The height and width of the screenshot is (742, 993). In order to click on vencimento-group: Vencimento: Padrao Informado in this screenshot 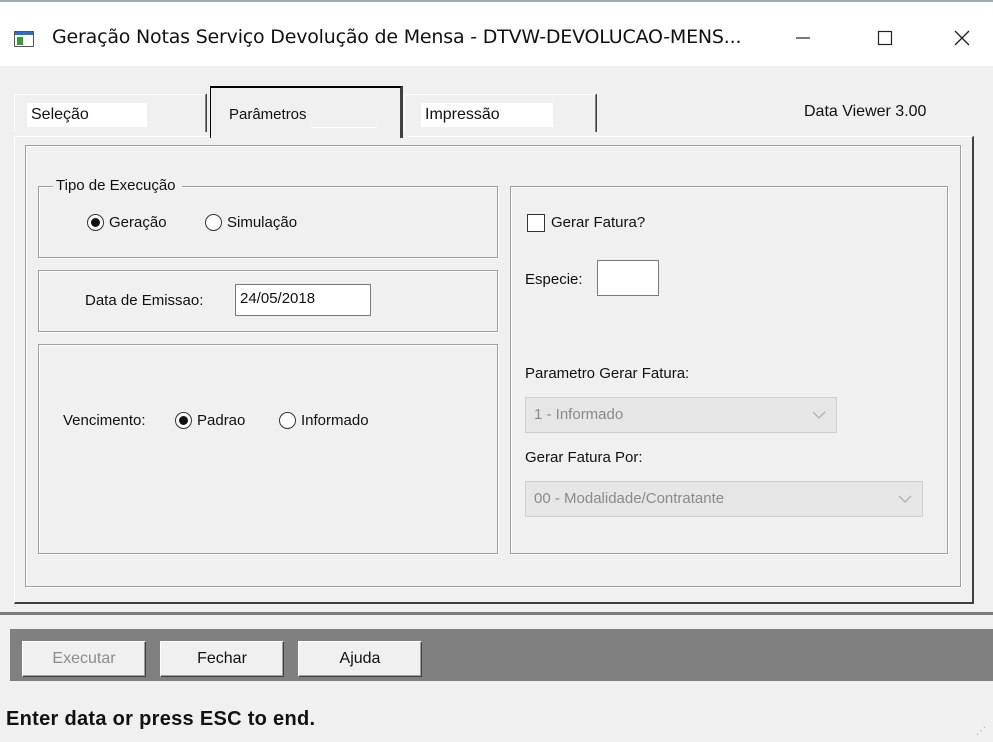, I will do `click(268, 449)`.